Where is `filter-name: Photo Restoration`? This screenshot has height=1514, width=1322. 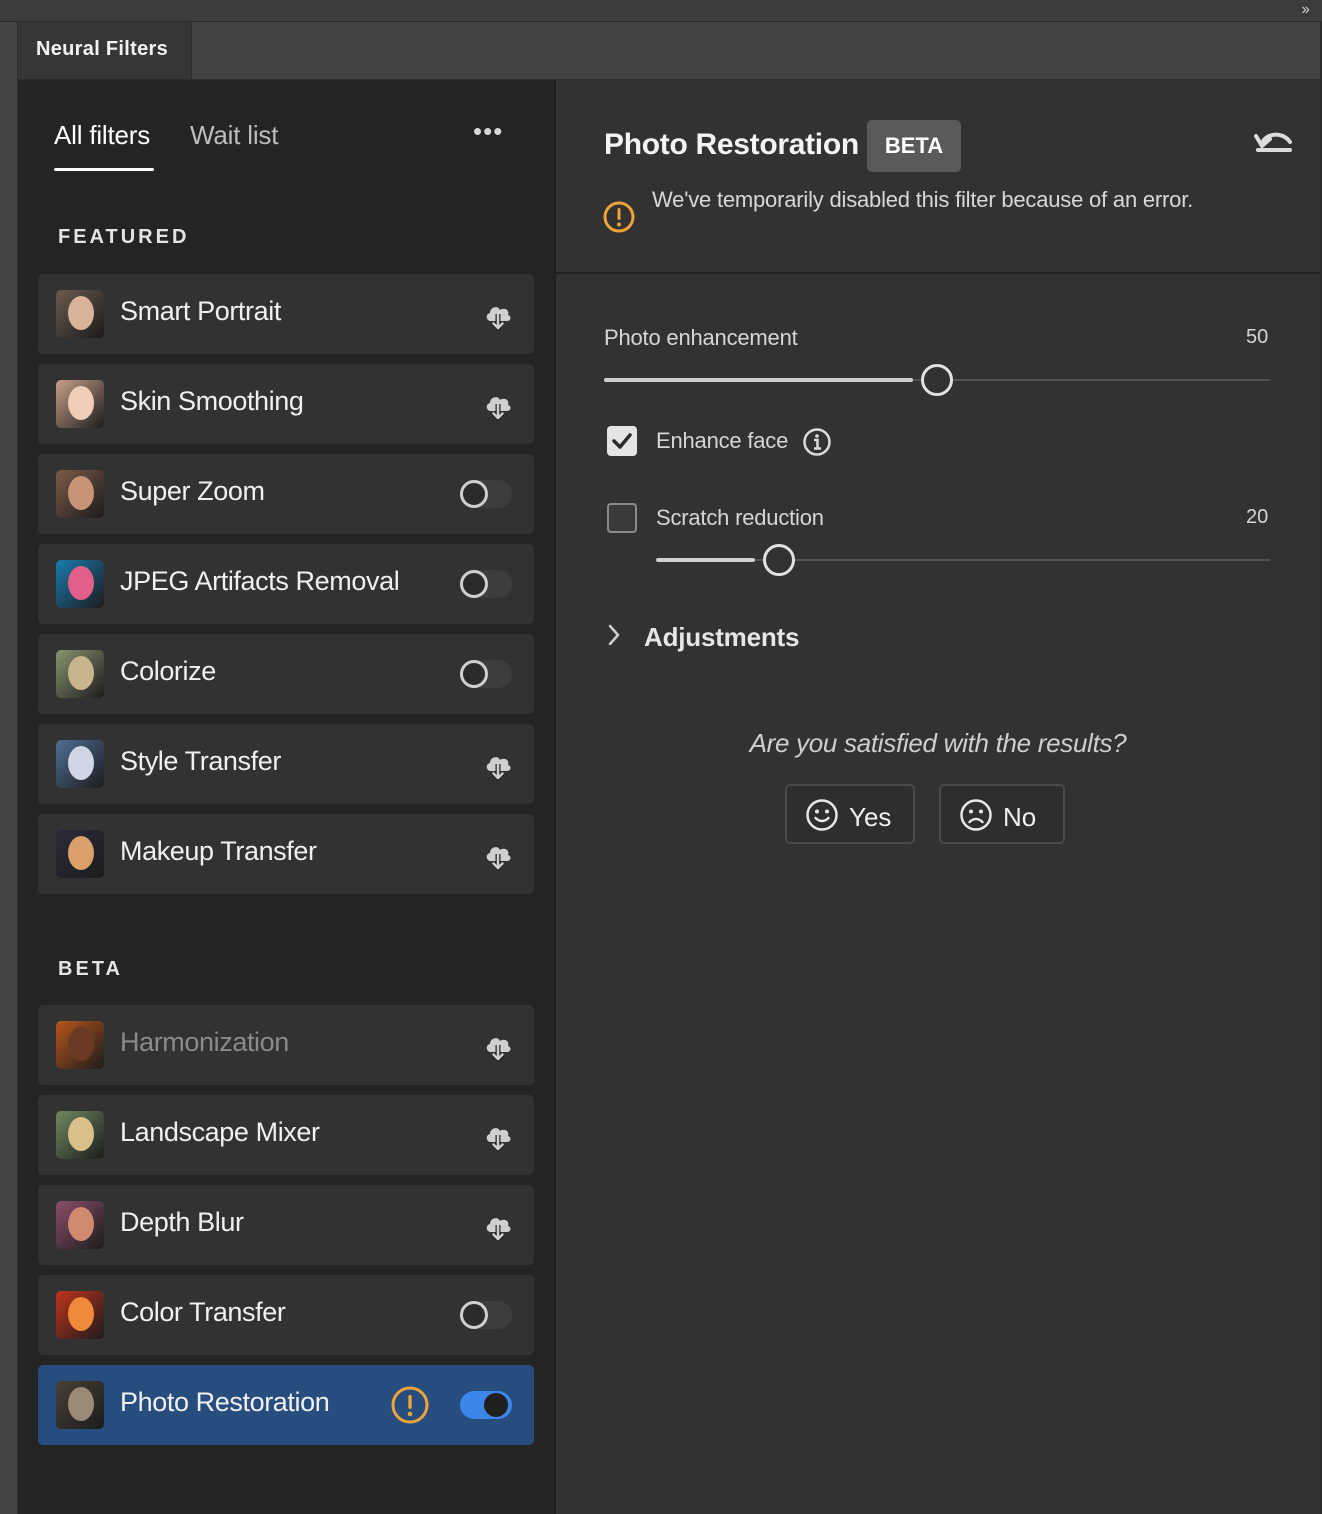 filter-name: Photo Restoration is located at coordinates (225, 1402).